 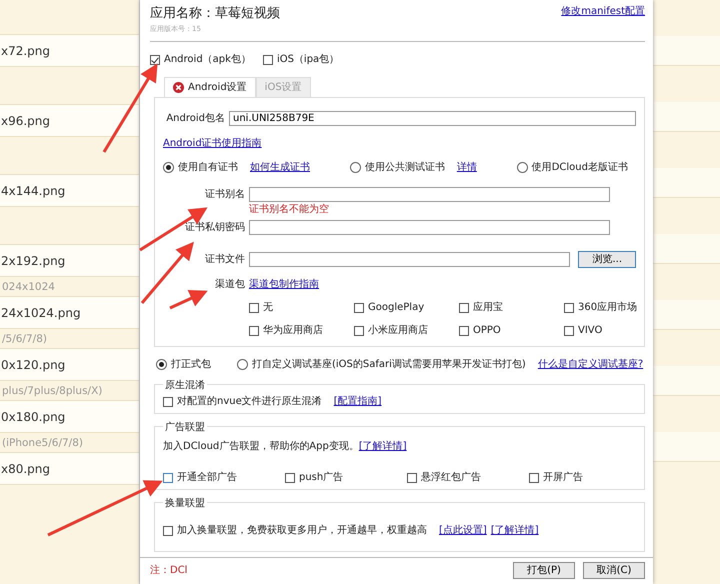 I want to click on field-label: Android包名, so click(x=195, y=119).